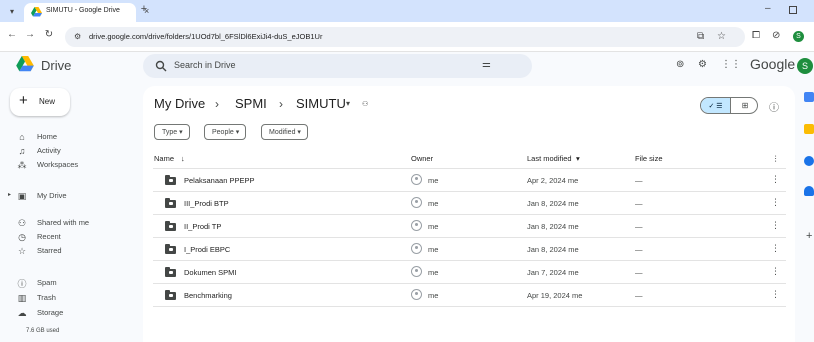 This screenshot has height=342, width=814. Describe the element at coordinates (46, 297) in the screenshot. I see `sidebar-item-label: Trash` at that location.